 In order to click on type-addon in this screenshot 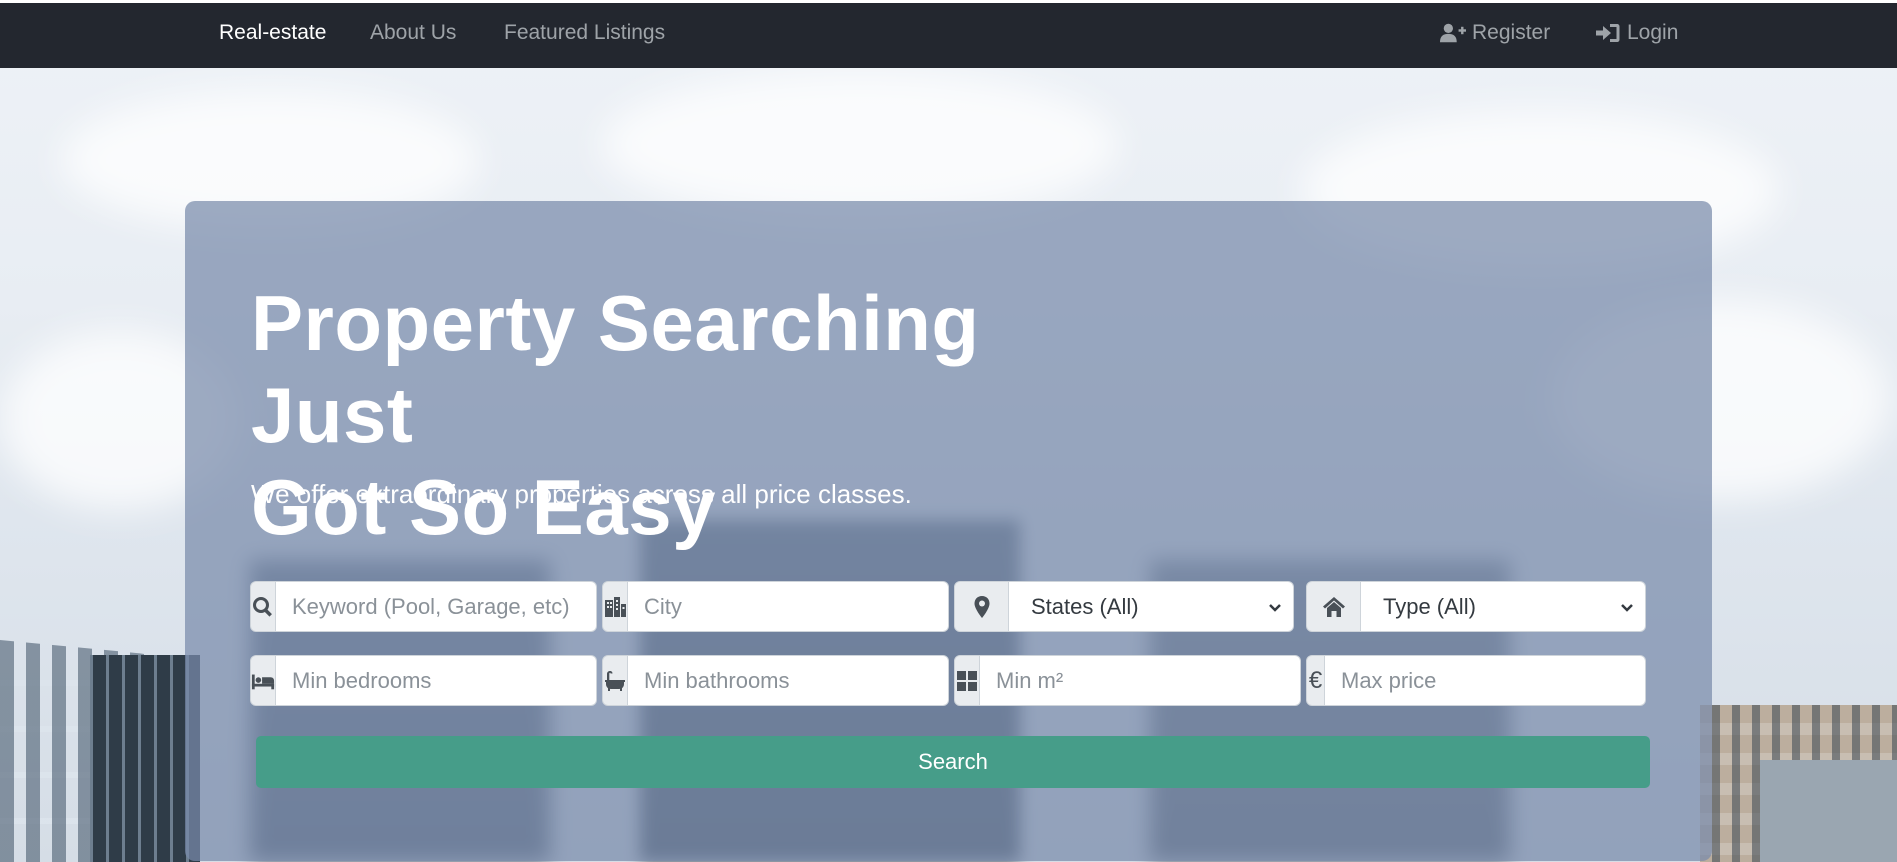, I will do `click(1333, 606)`.